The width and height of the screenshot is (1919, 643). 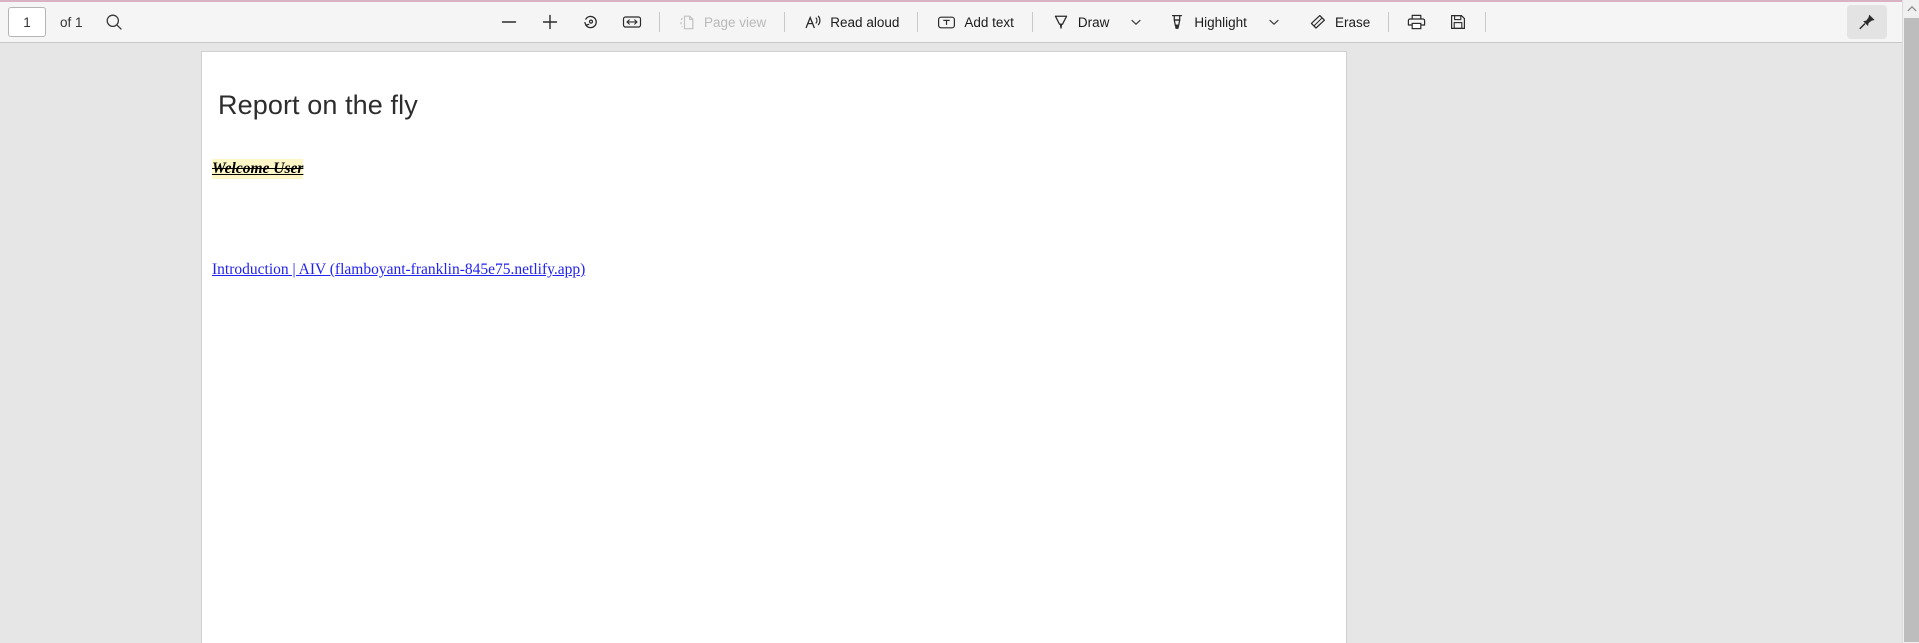 What do you see at coordinates (1911, 330) in the screenshot?
I see `scrollbar-thumb` at bounding box center [1911, 330].